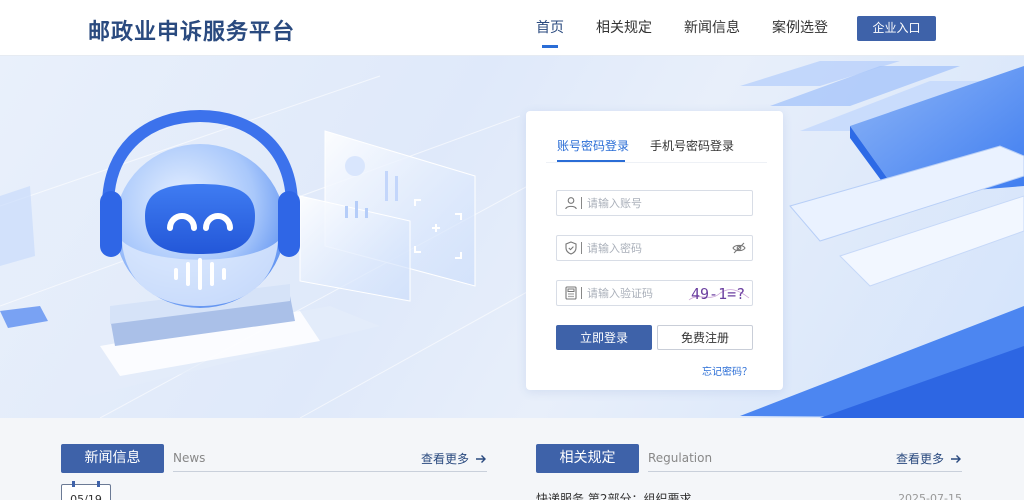 Image resolution: width=1024 pixels, height=500 pixels. Describe the element at coordinates (692, 145) in the screenshot. I see `tab-phone-login: 手机号密码登录` at that location.